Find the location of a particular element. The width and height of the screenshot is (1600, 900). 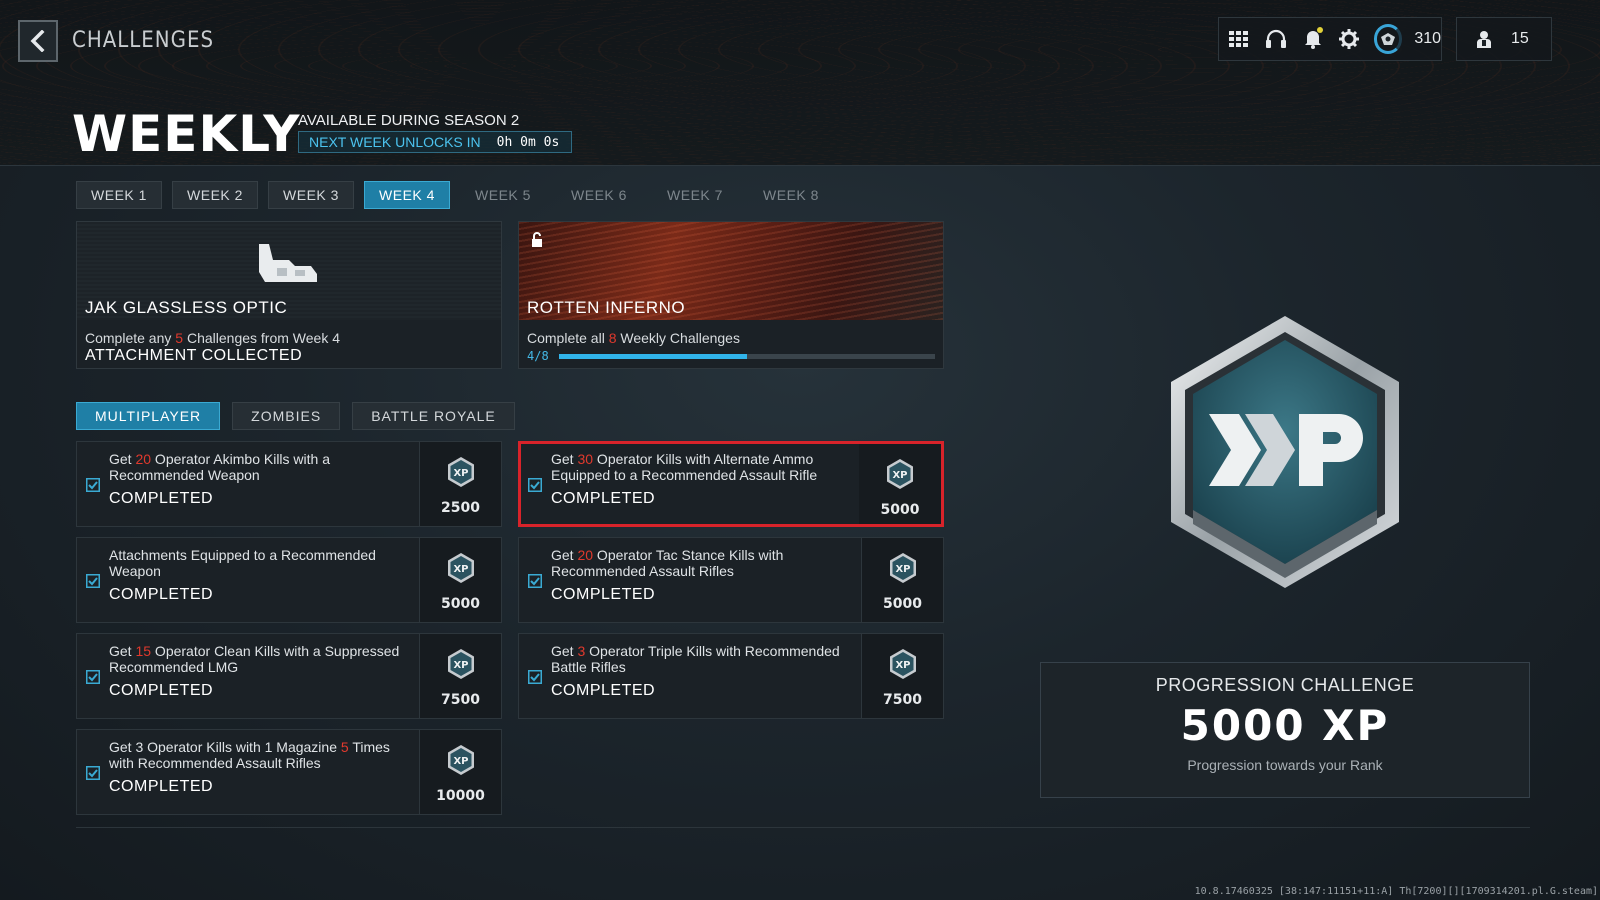

chevron-left-icon is located at coordinates (37, 41).